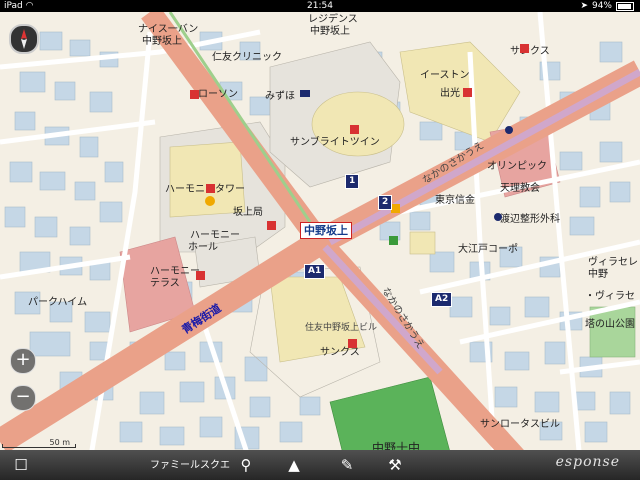 The height and width of the screenshot is (480, 640). I want to click on olympic-poi-icon, so click(509, 130).